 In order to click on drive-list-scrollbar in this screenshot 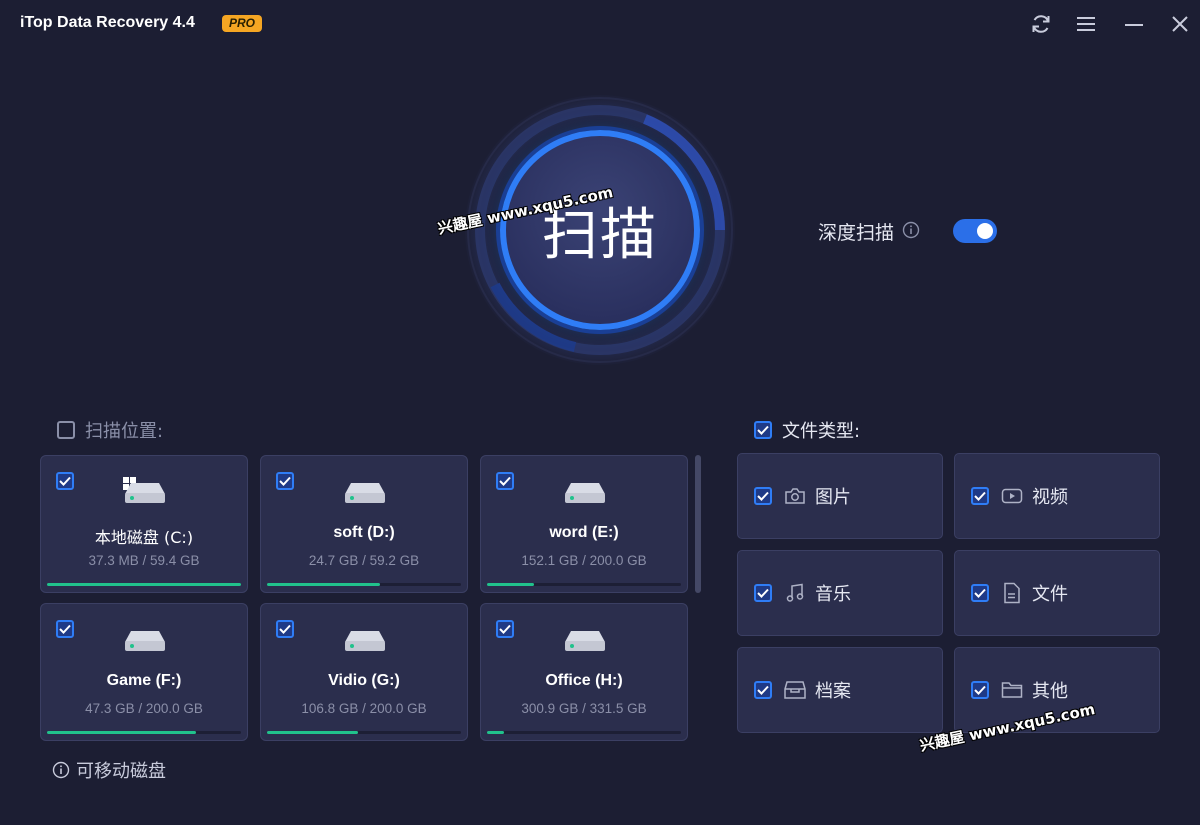, I will do `click(698, 524)`.